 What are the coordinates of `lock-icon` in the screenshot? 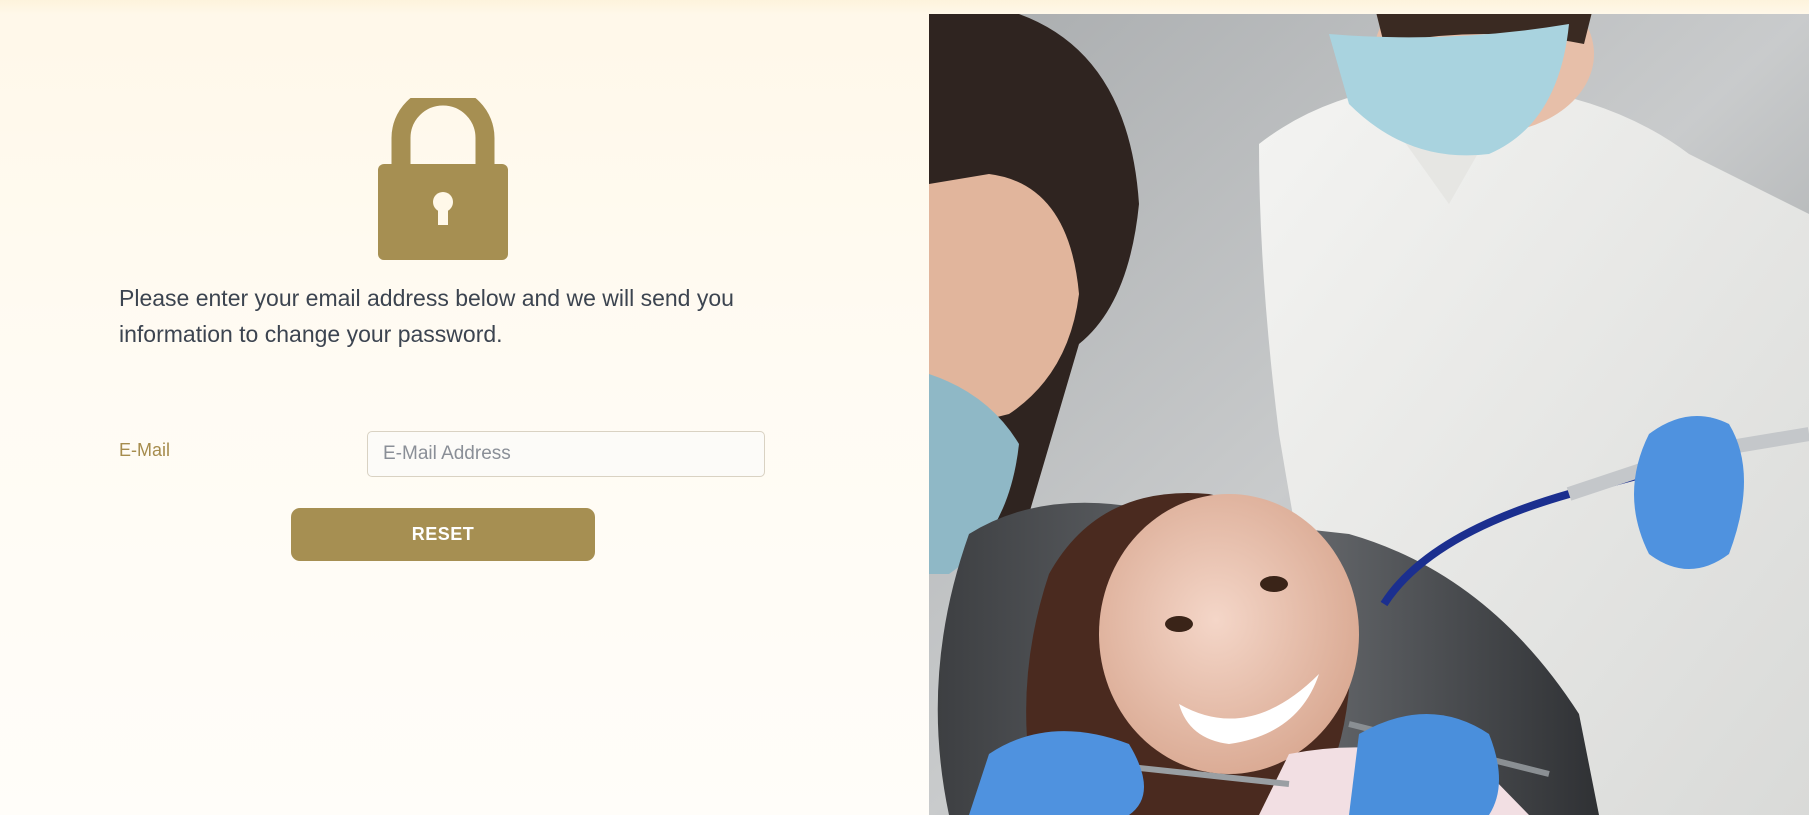 It's located at (443, 179).